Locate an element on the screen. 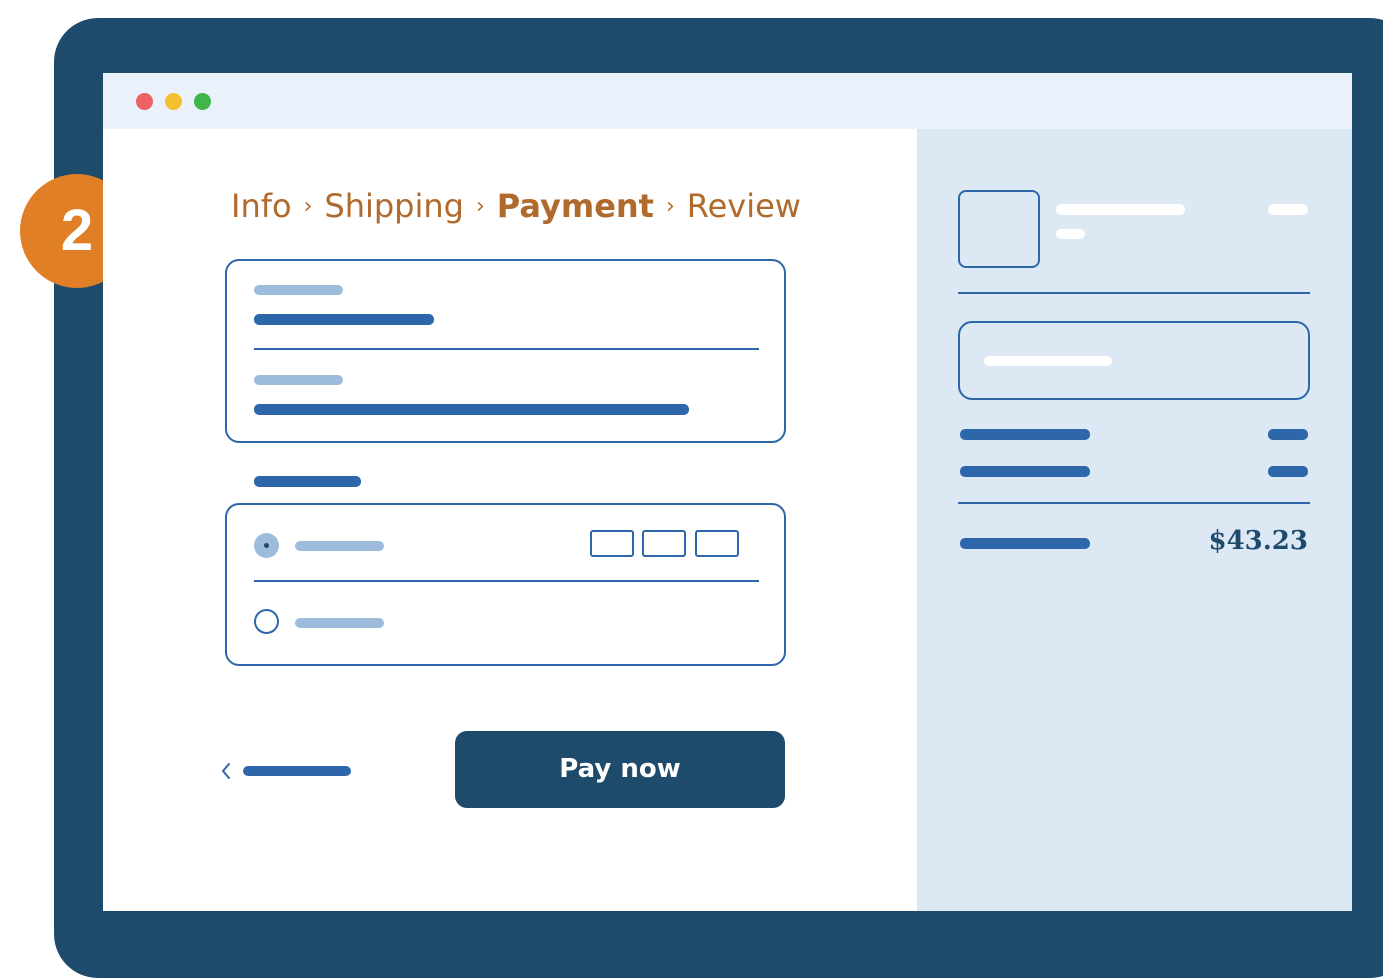  subtotal-value-placeholder is located at coordinates (1288, 434).